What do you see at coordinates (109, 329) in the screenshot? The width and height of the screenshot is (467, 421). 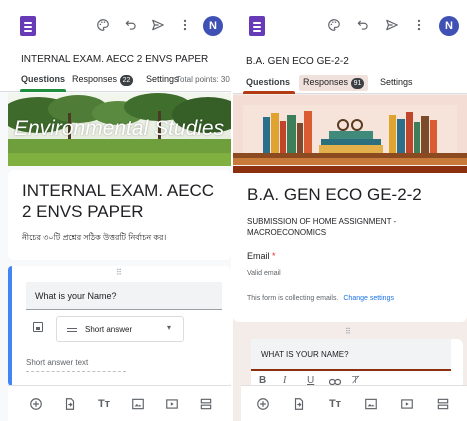 I see `question-type-label: Short answer` at bounding box center [109, 329].